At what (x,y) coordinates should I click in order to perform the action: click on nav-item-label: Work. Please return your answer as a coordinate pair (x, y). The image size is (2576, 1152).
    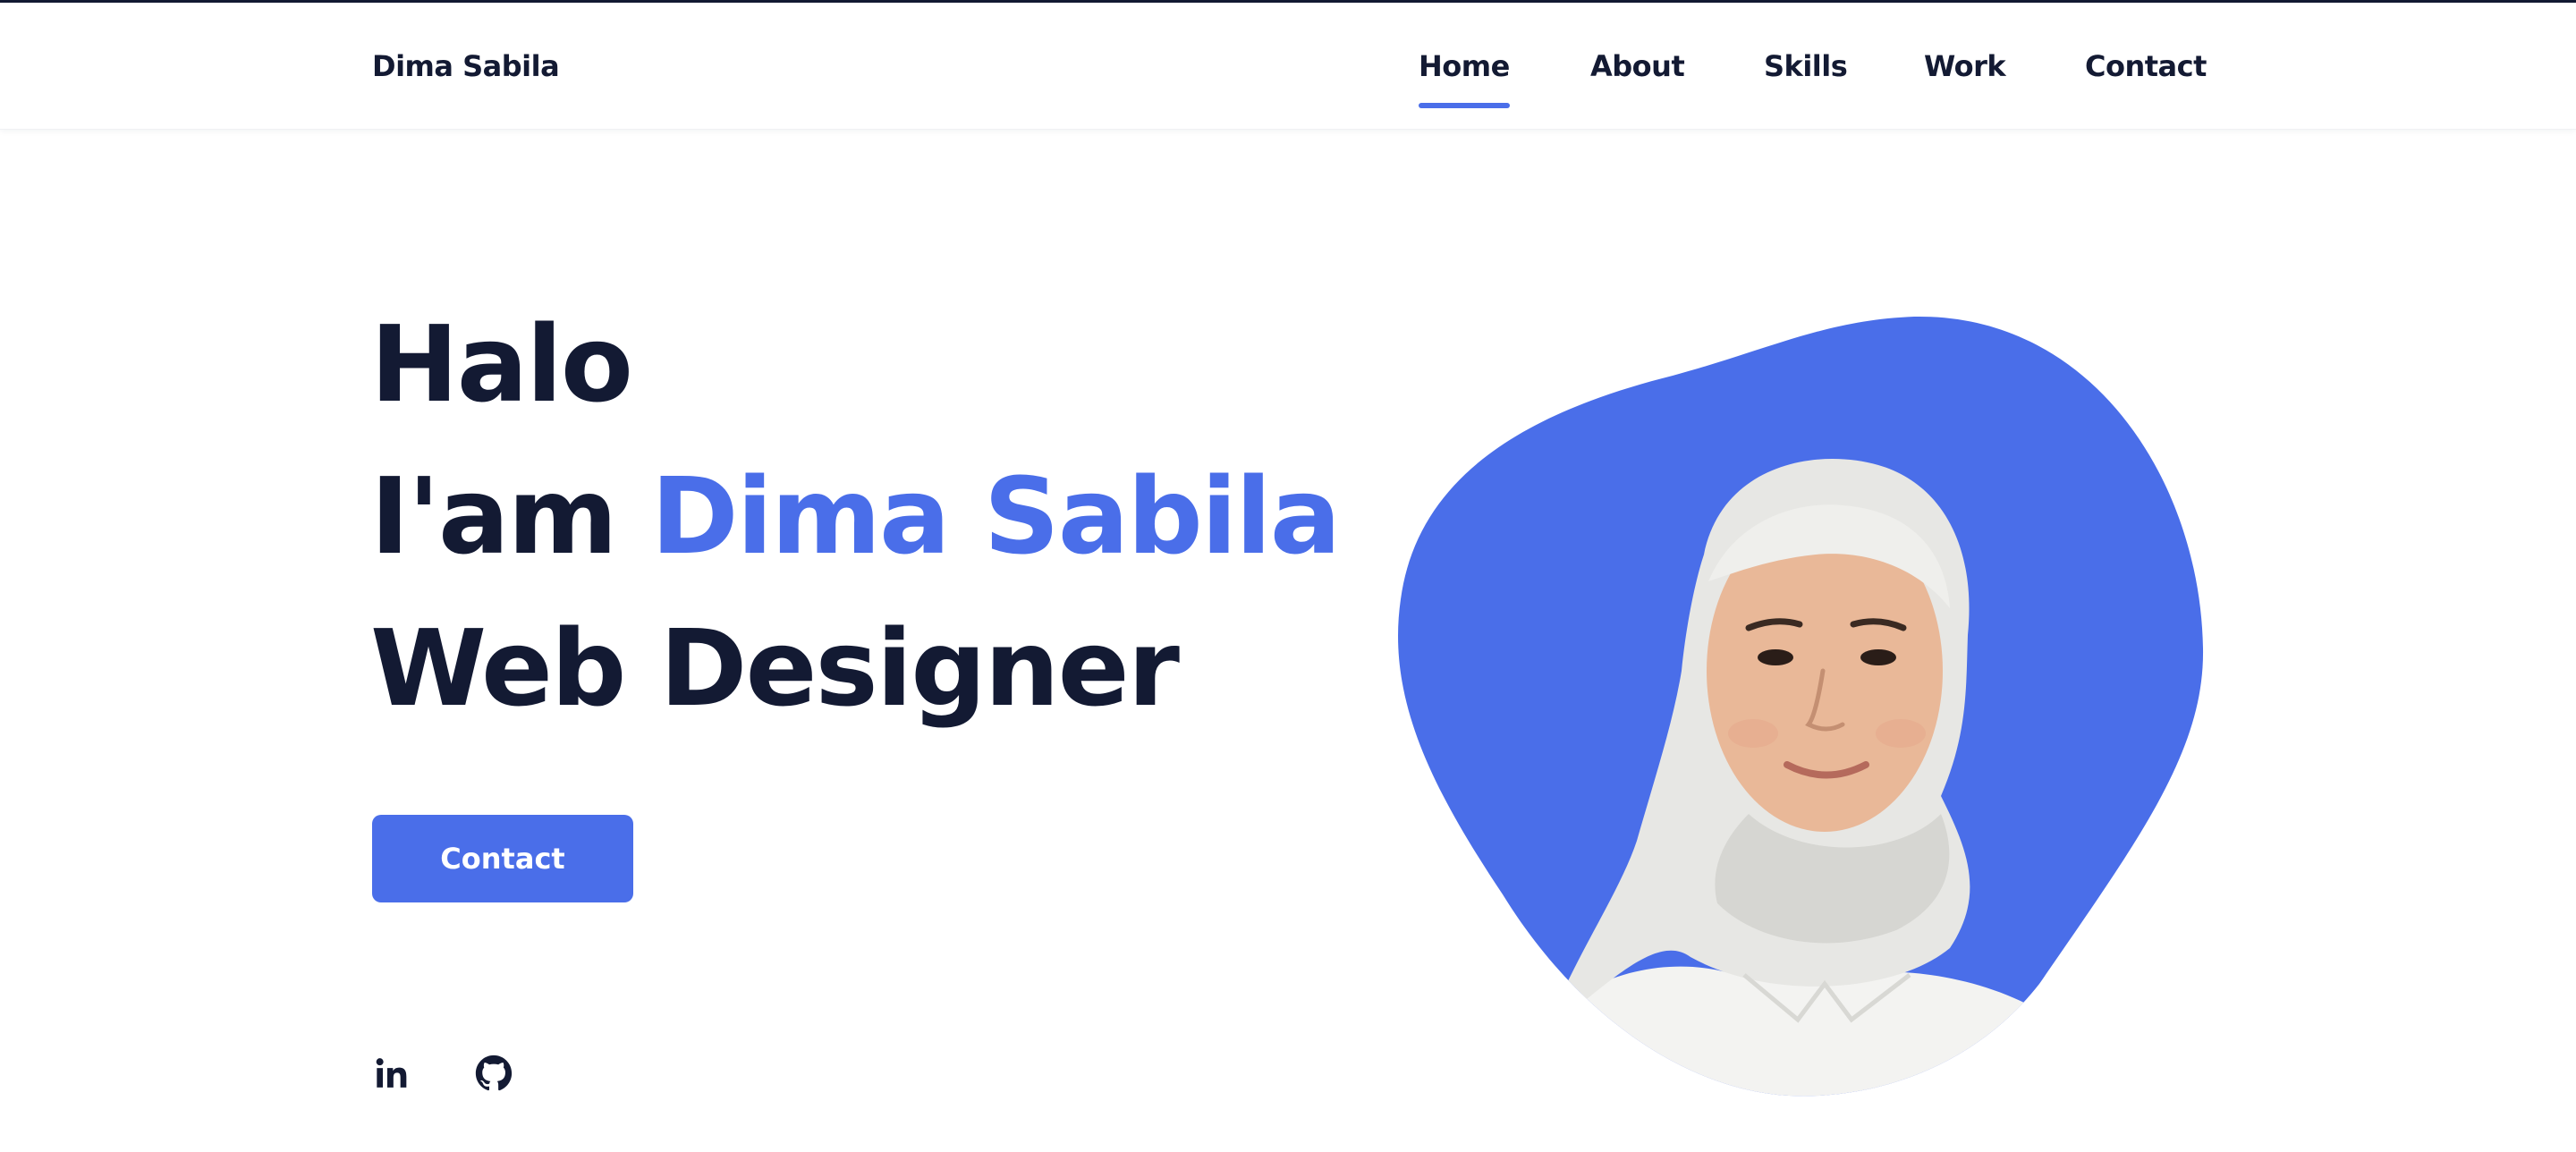
    Looking at the image, I should click on (1965, 66).